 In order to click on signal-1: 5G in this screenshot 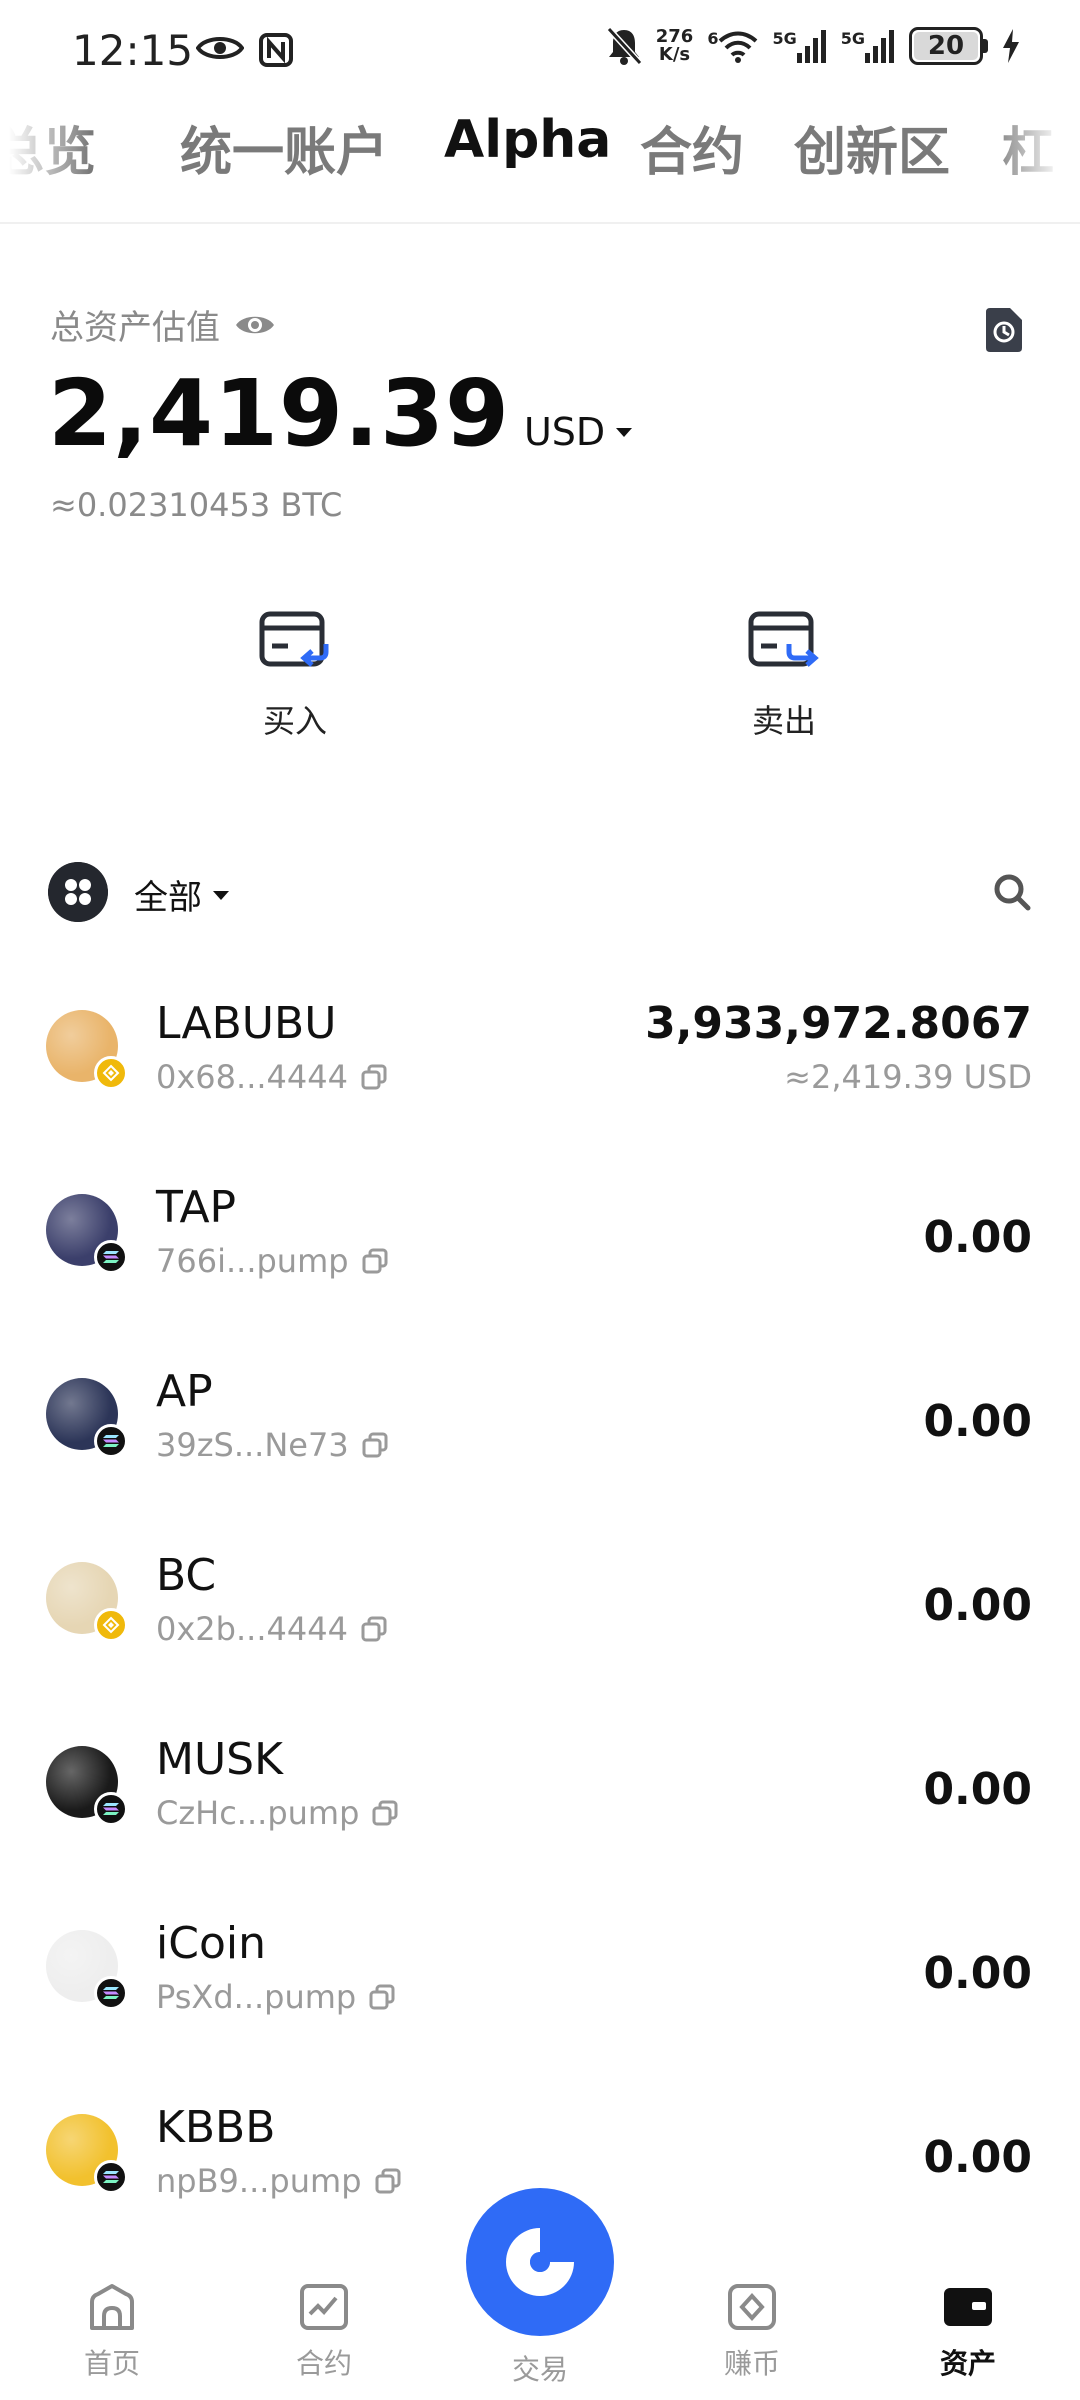, I will do `click(799, 46)`.